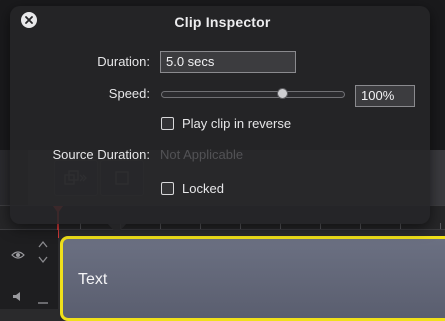 The image size is (445, 321). What do you see at coordinates (236, 123) in the screenshot?
I see `reverse-label: Play clip in reverse` at bounding box center [236, 123].